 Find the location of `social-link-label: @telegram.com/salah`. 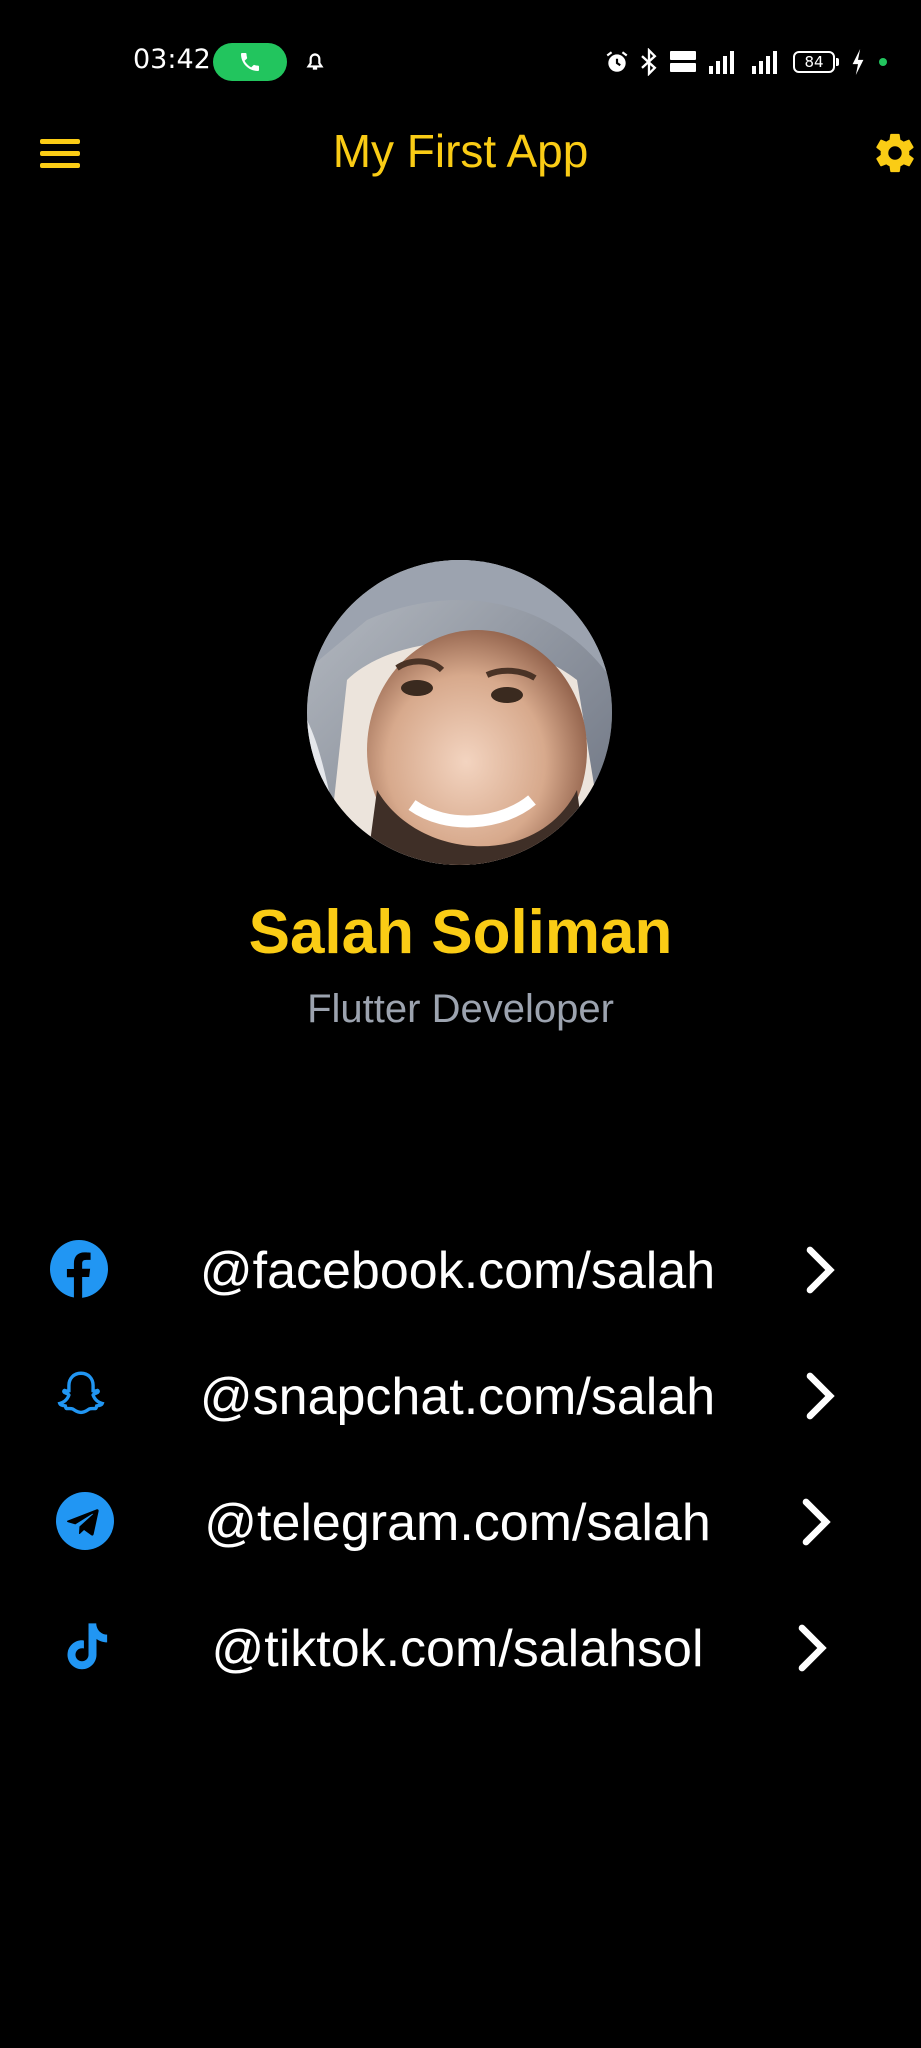

social-link-label: @telegram.com/salah is located at coordinates (457, 1523).